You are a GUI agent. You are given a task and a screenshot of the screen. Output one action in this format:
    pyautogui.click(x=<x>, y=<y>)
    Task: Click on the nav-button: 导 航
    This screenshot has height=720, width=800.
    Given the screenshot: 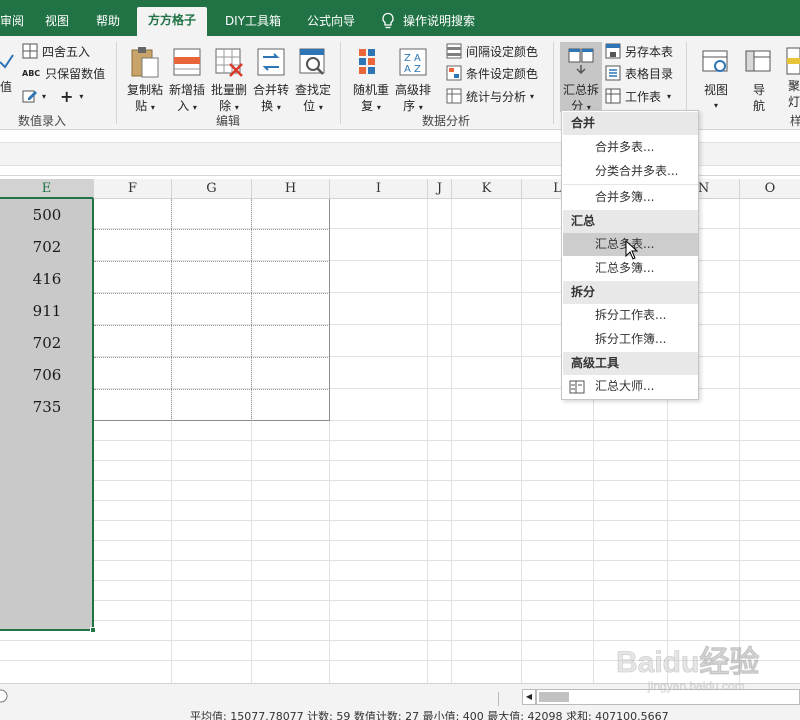 What is the action you would take?
    pyautogui.click(x=759, y=77)
    